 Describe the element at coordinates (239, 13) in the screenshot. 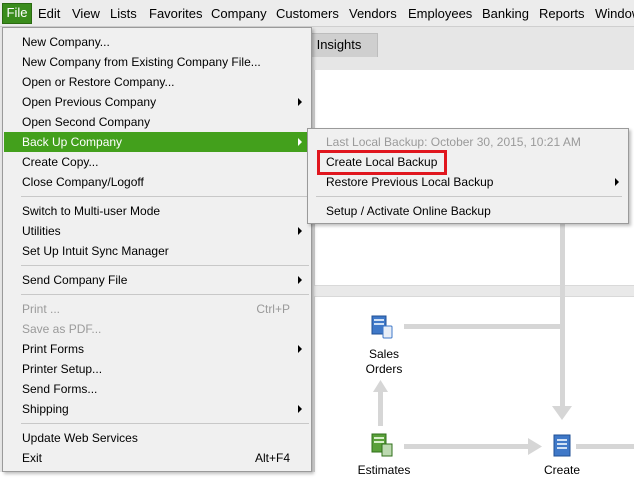

I see `menu-company: Company` at that location.